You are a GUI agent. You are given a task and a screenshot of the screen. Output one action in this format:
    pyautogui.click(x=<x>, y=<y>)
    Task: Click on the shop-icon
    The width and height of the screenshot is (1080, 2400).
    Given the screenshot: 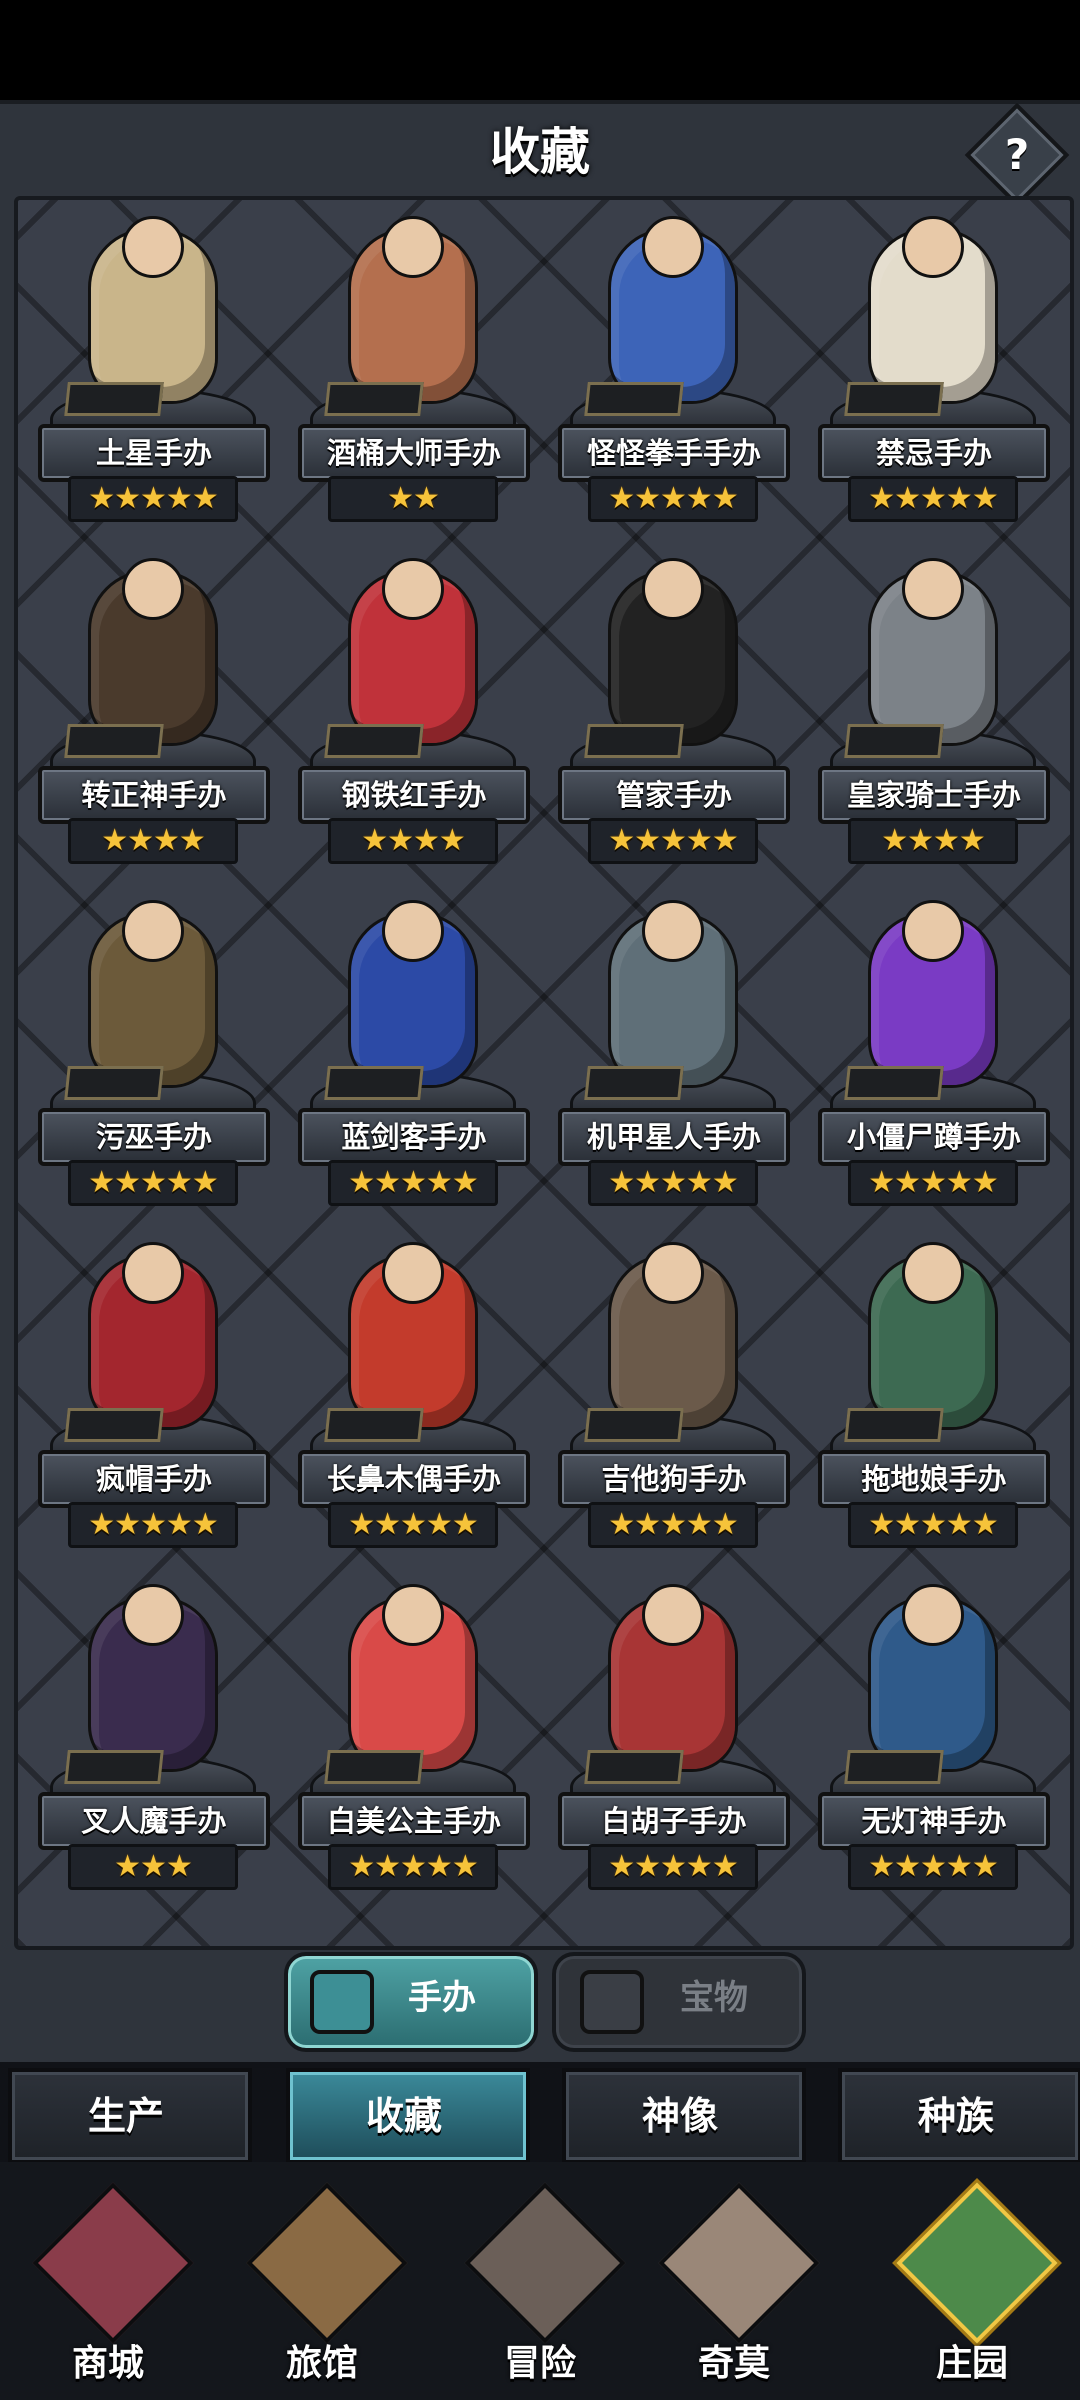 What is the action you would take?
    pyautogui.click(x=113, y=2263)
    